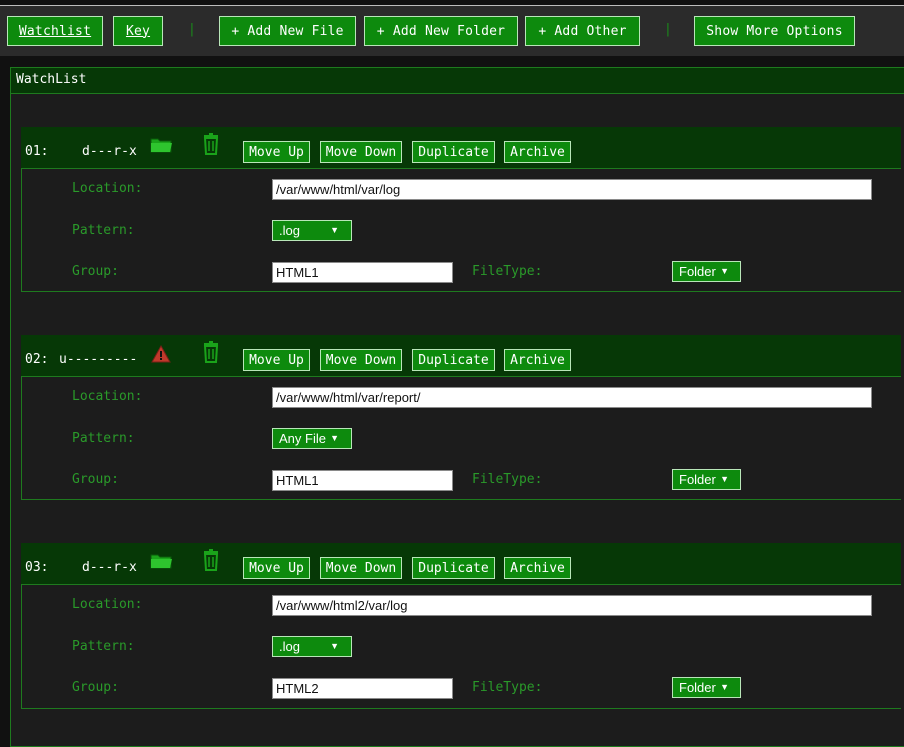 This screenshot has width=904, height=747. Describe the element at coordinates (37, 359) in the screenshot. I see `entry-number: 02:` at that location.